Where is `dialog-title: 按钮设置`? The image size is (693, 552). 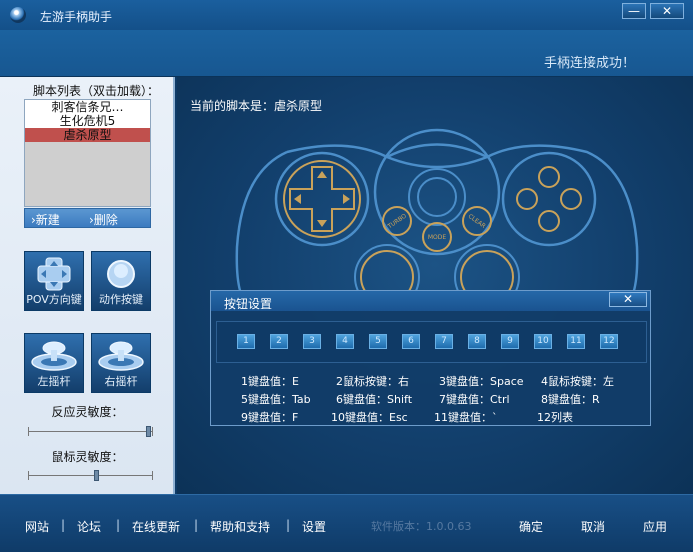 dialog-title: 按钮设置 is located at coordinates (248, 304).